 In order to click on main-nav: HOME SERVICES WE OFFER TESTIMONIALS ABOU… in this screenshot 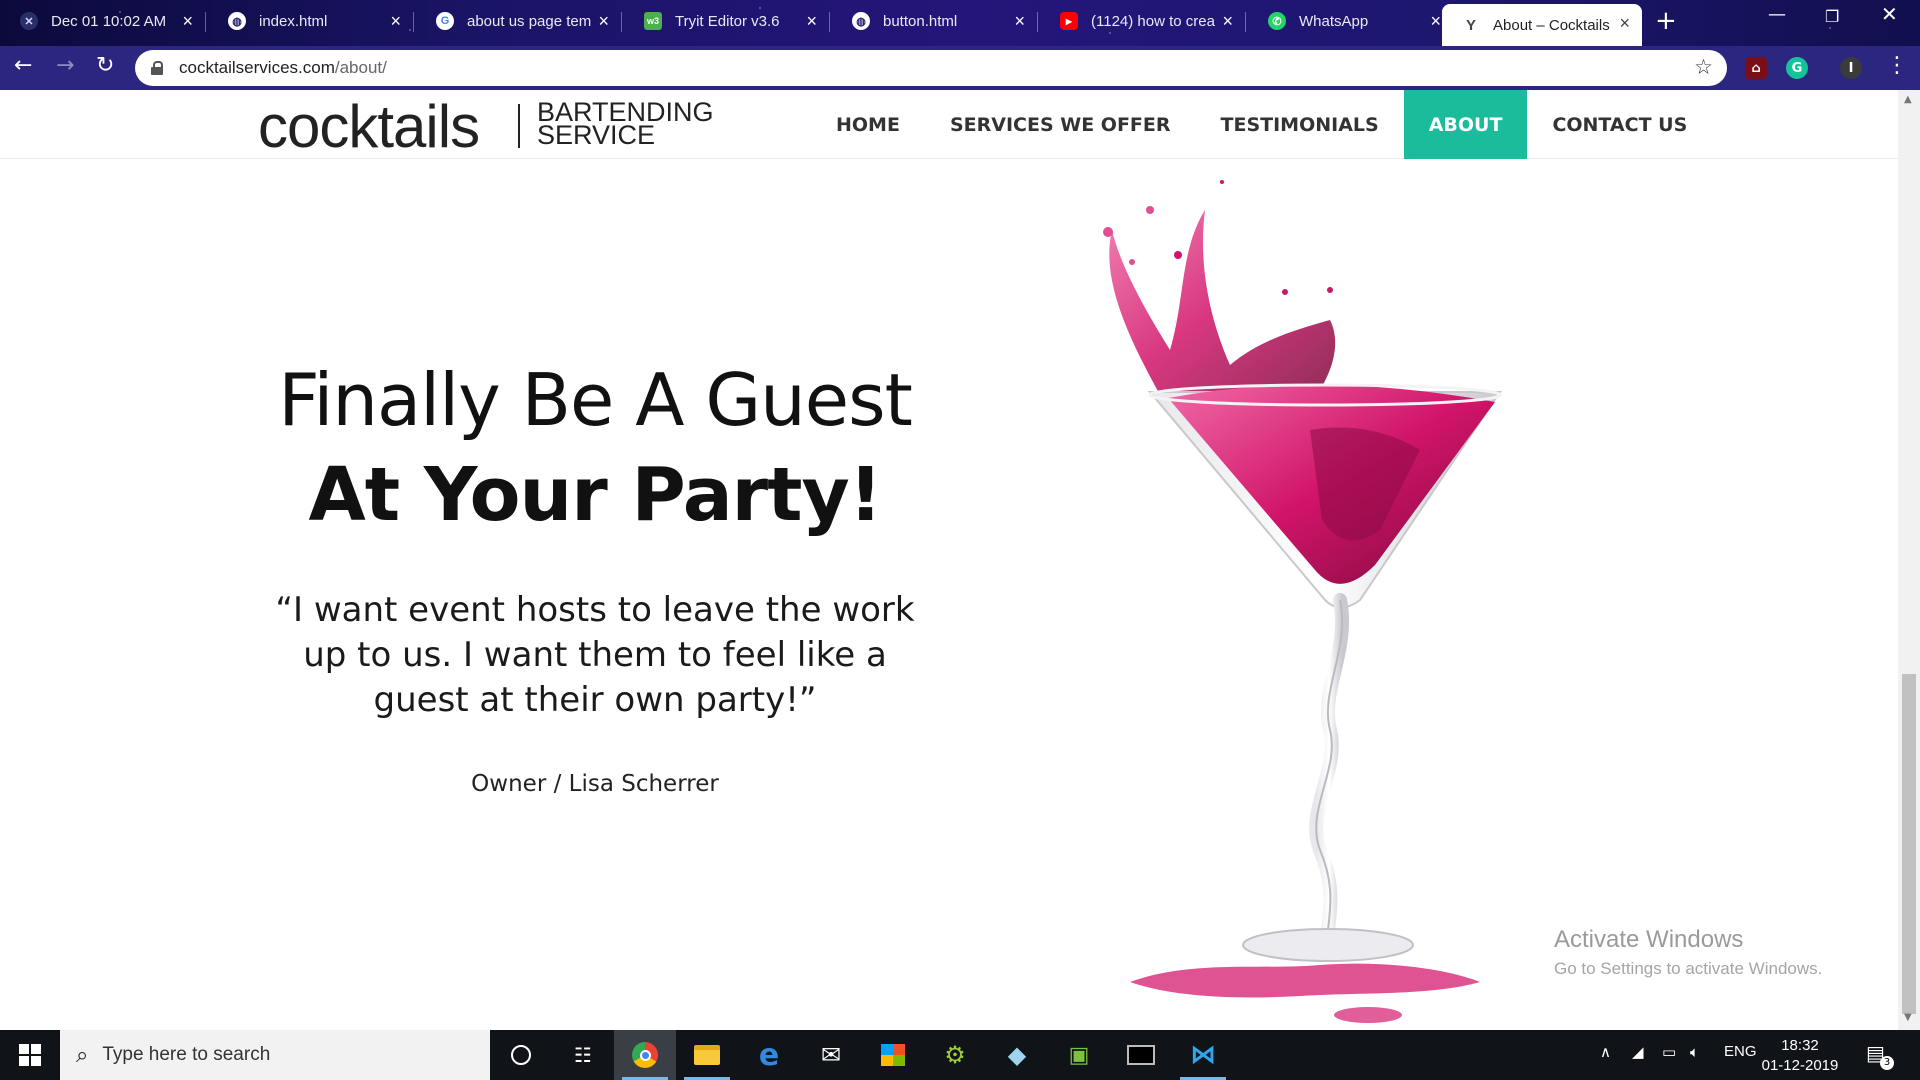, I will do `click(1261, 124)`.